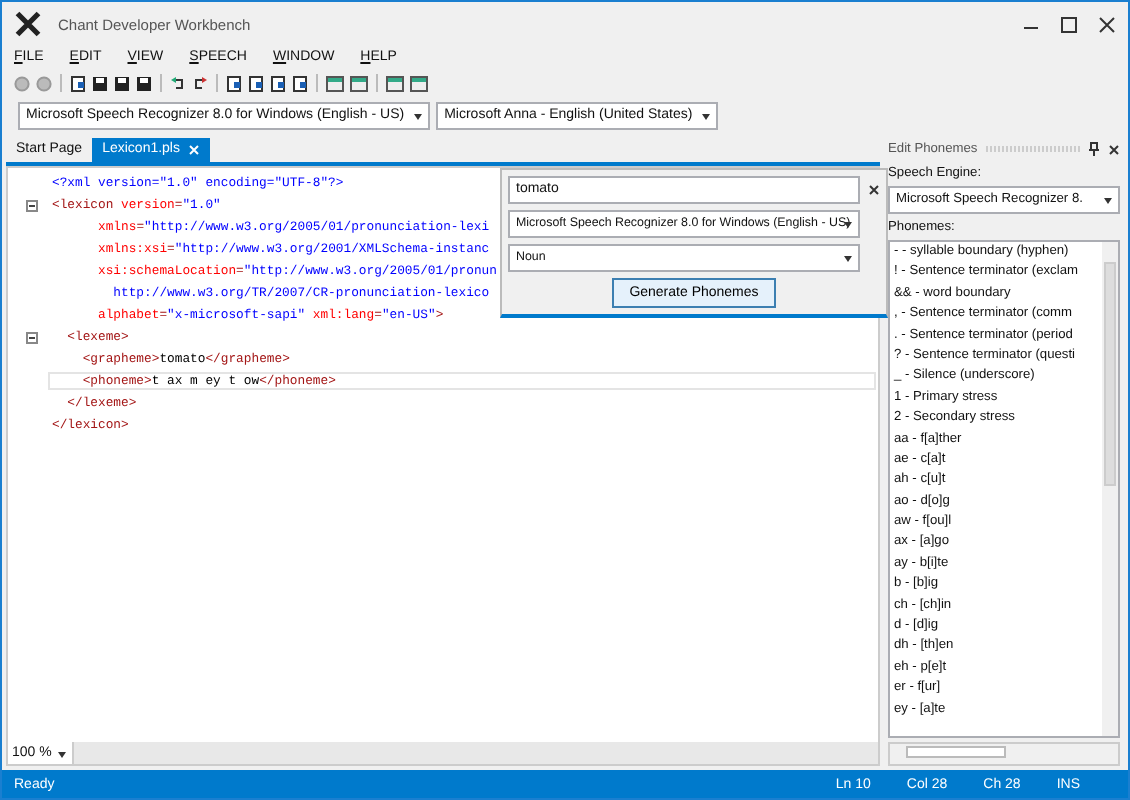  I want to click on redo-icon, so click(200, 83).